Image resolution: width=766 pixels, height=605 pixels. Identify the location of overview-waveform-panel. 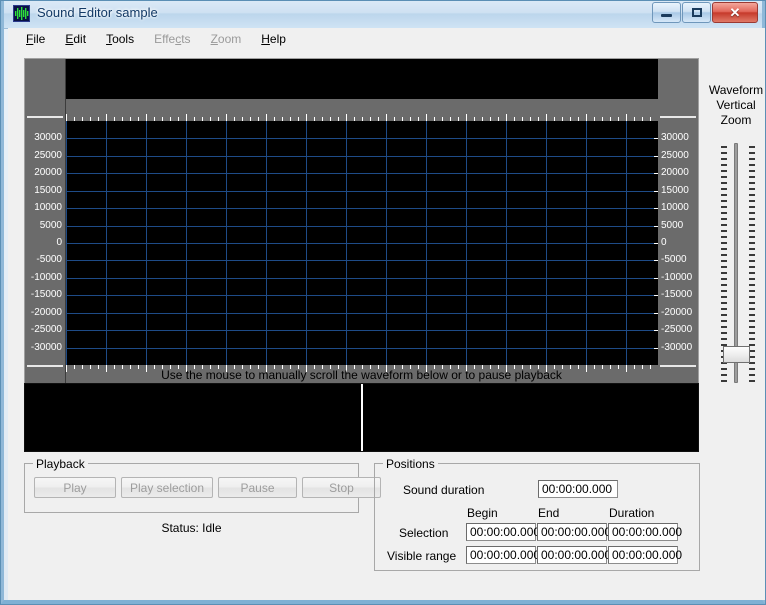
(361, 417).